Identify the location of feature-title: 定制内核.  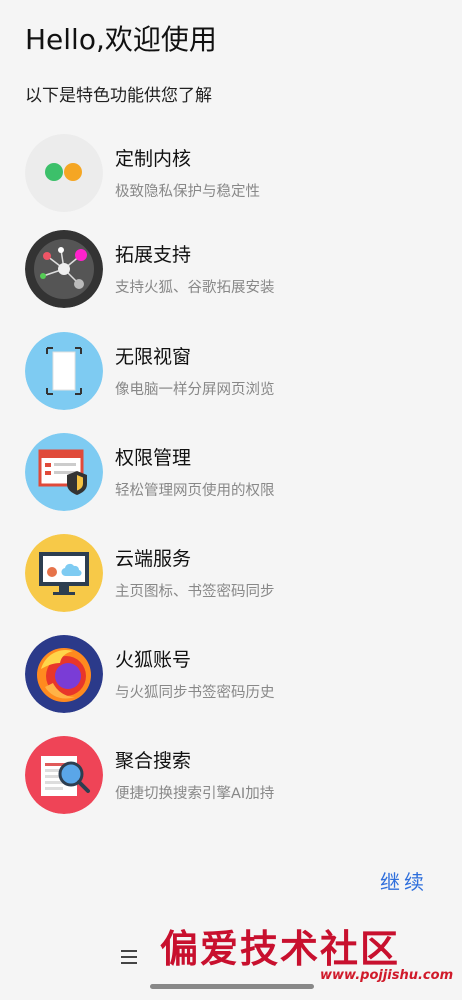
(153, 159).